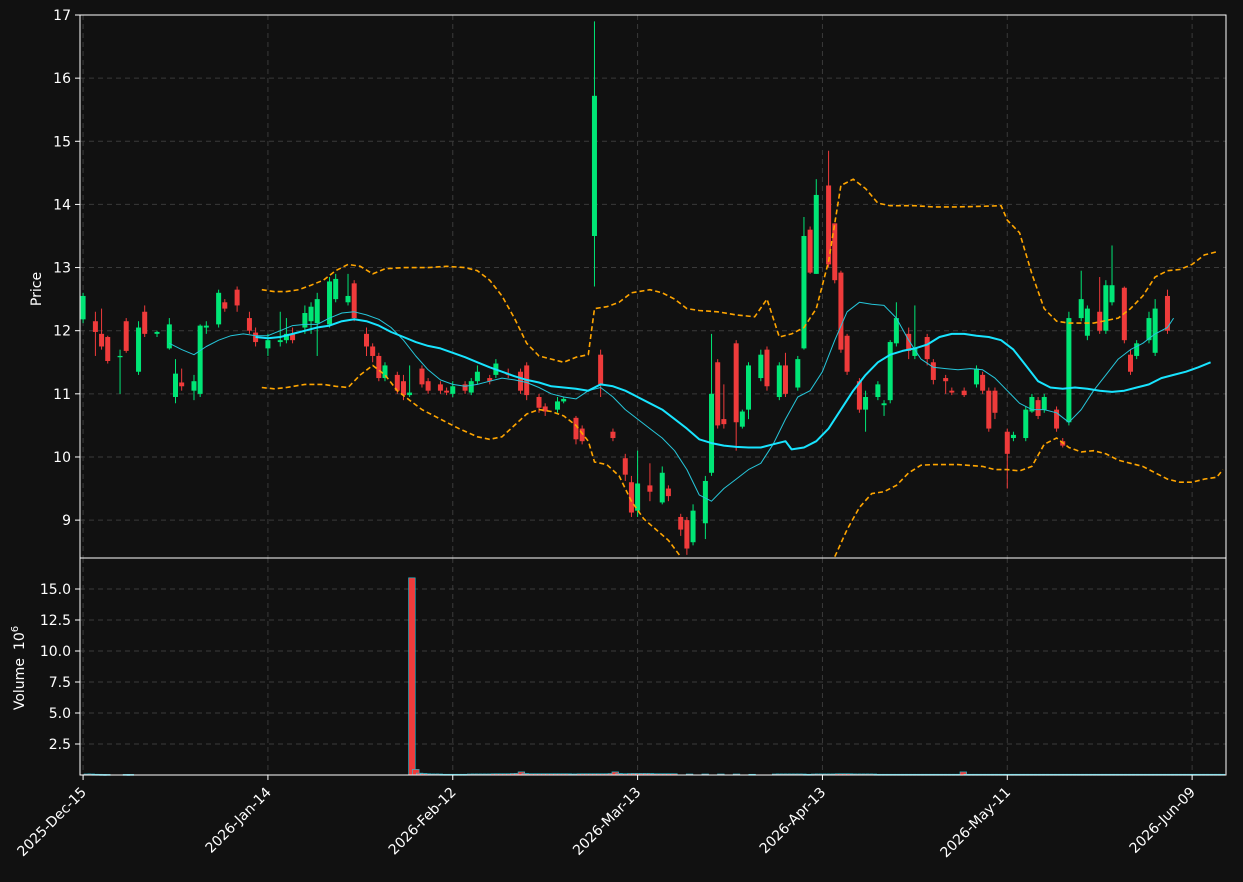 This screenshot has height=882, width=1243. I want to click on volume-axis-scale-exponent: 6, so click(15, 629).